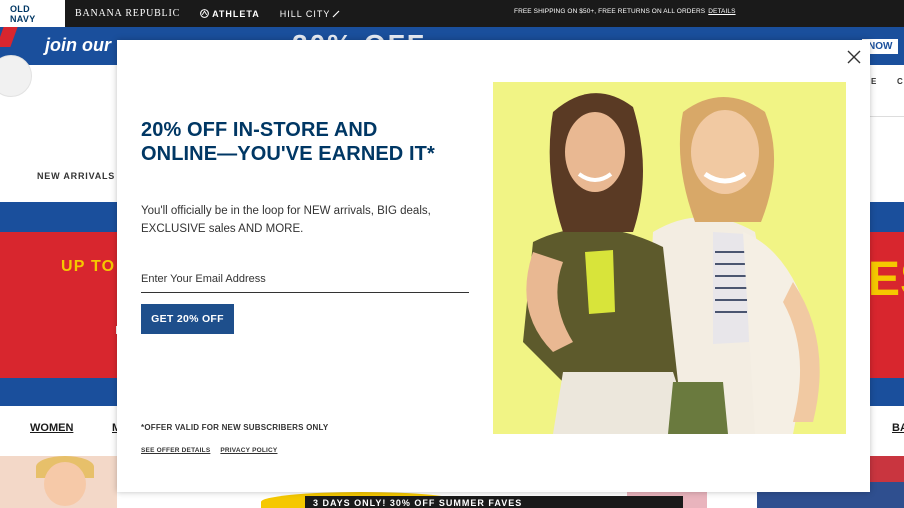 The image size is (904, 508). Describe the element at coordinates (886, 116) in the screenshot. I see `header-divider` at that location.